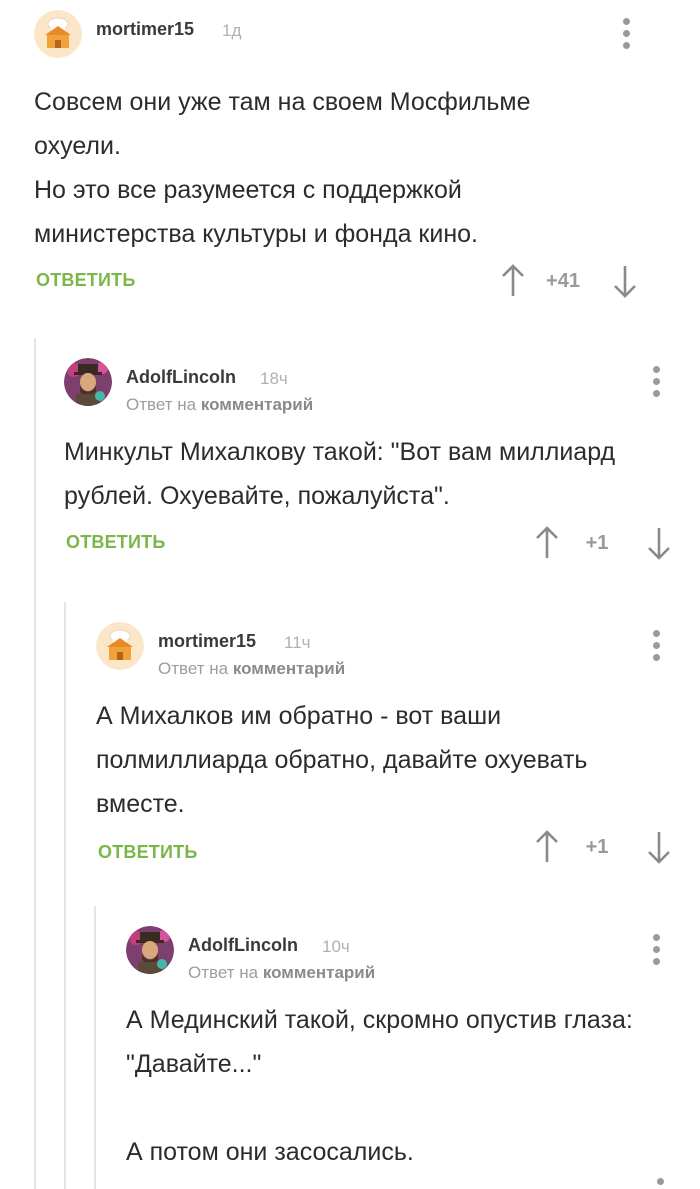 The image size is (700, 1189). Describe the element at coordinates (413, 956) in the screenshot. I see `comment-header: AdolfLincoln 10ч Ответ на комментарий` at that location.